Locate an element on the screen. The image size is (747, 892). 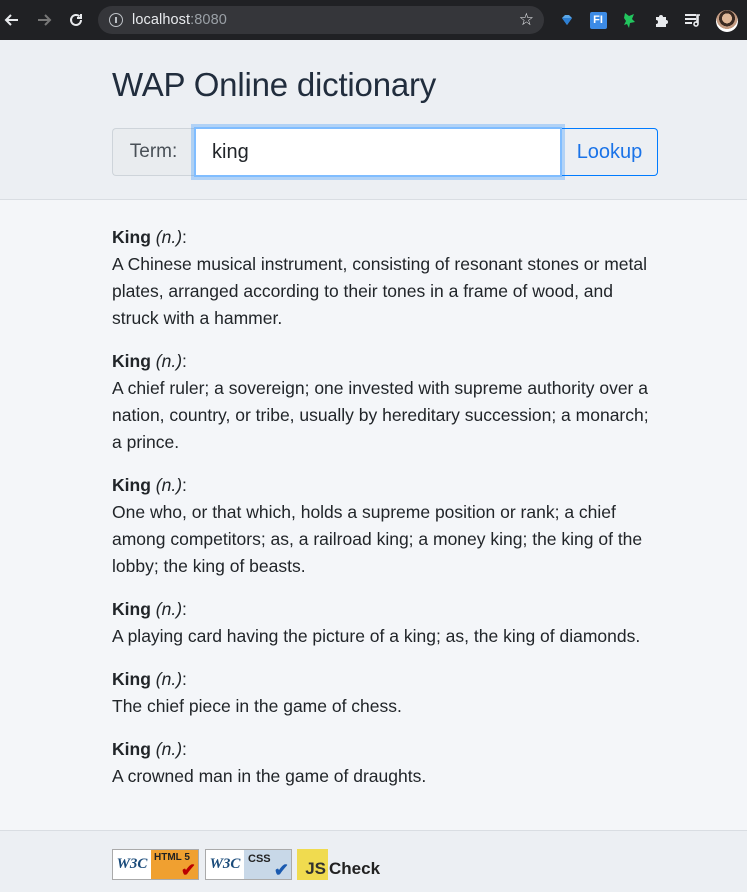
forward-arrow-icon is located at coordinates (44, 20).